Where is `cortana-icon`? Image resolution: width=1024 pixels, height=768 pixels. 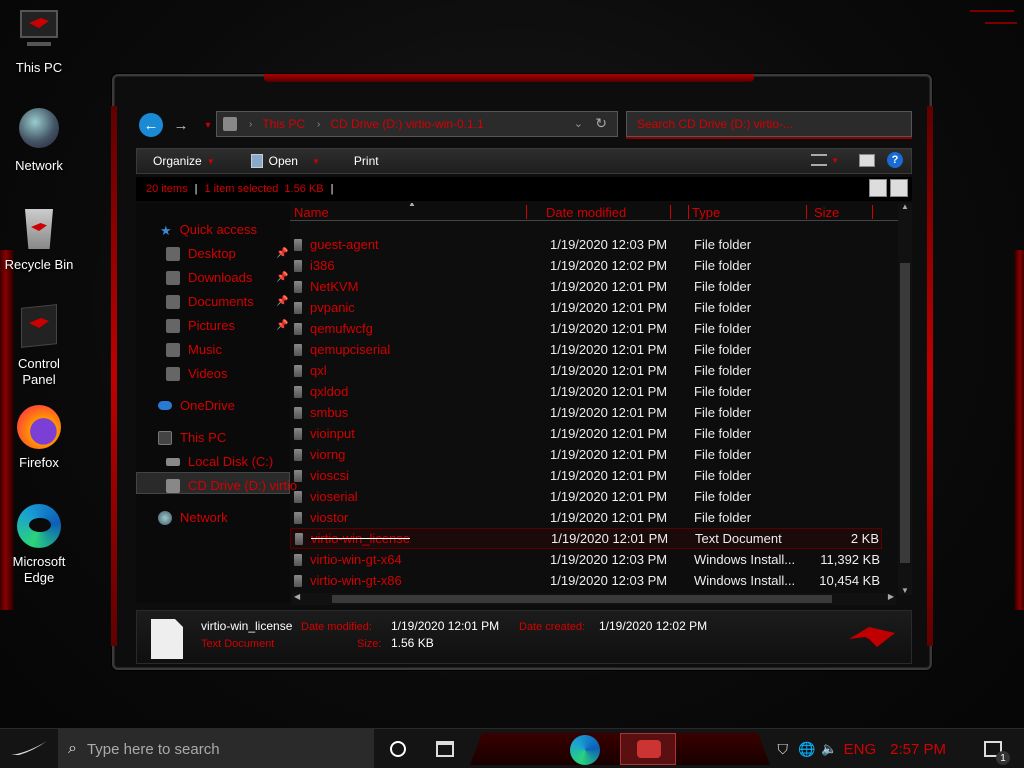
cortana-icon is located at coordinates (398, 749).